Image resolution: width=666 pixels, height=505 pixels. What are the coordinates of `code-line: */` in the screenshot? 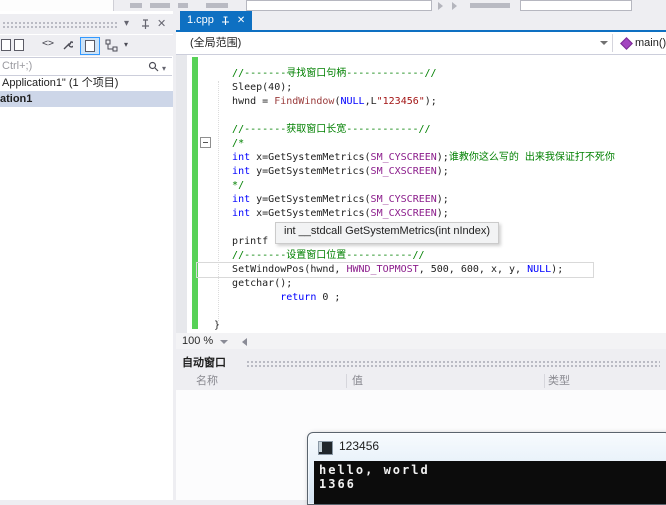 It's located at (414, 186).